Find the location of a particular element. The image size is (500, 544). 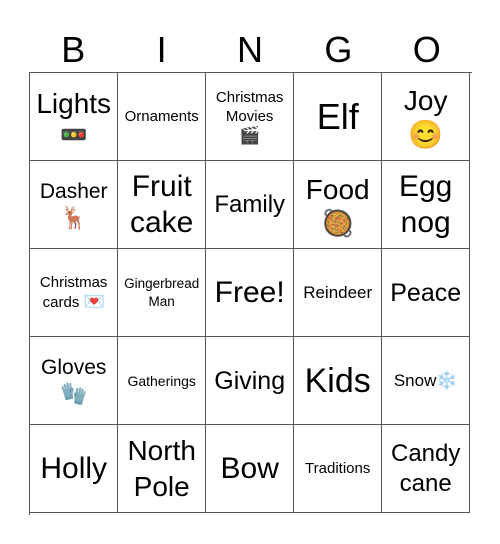

cell-label: Egg nog is located at coordinates (425, 204).